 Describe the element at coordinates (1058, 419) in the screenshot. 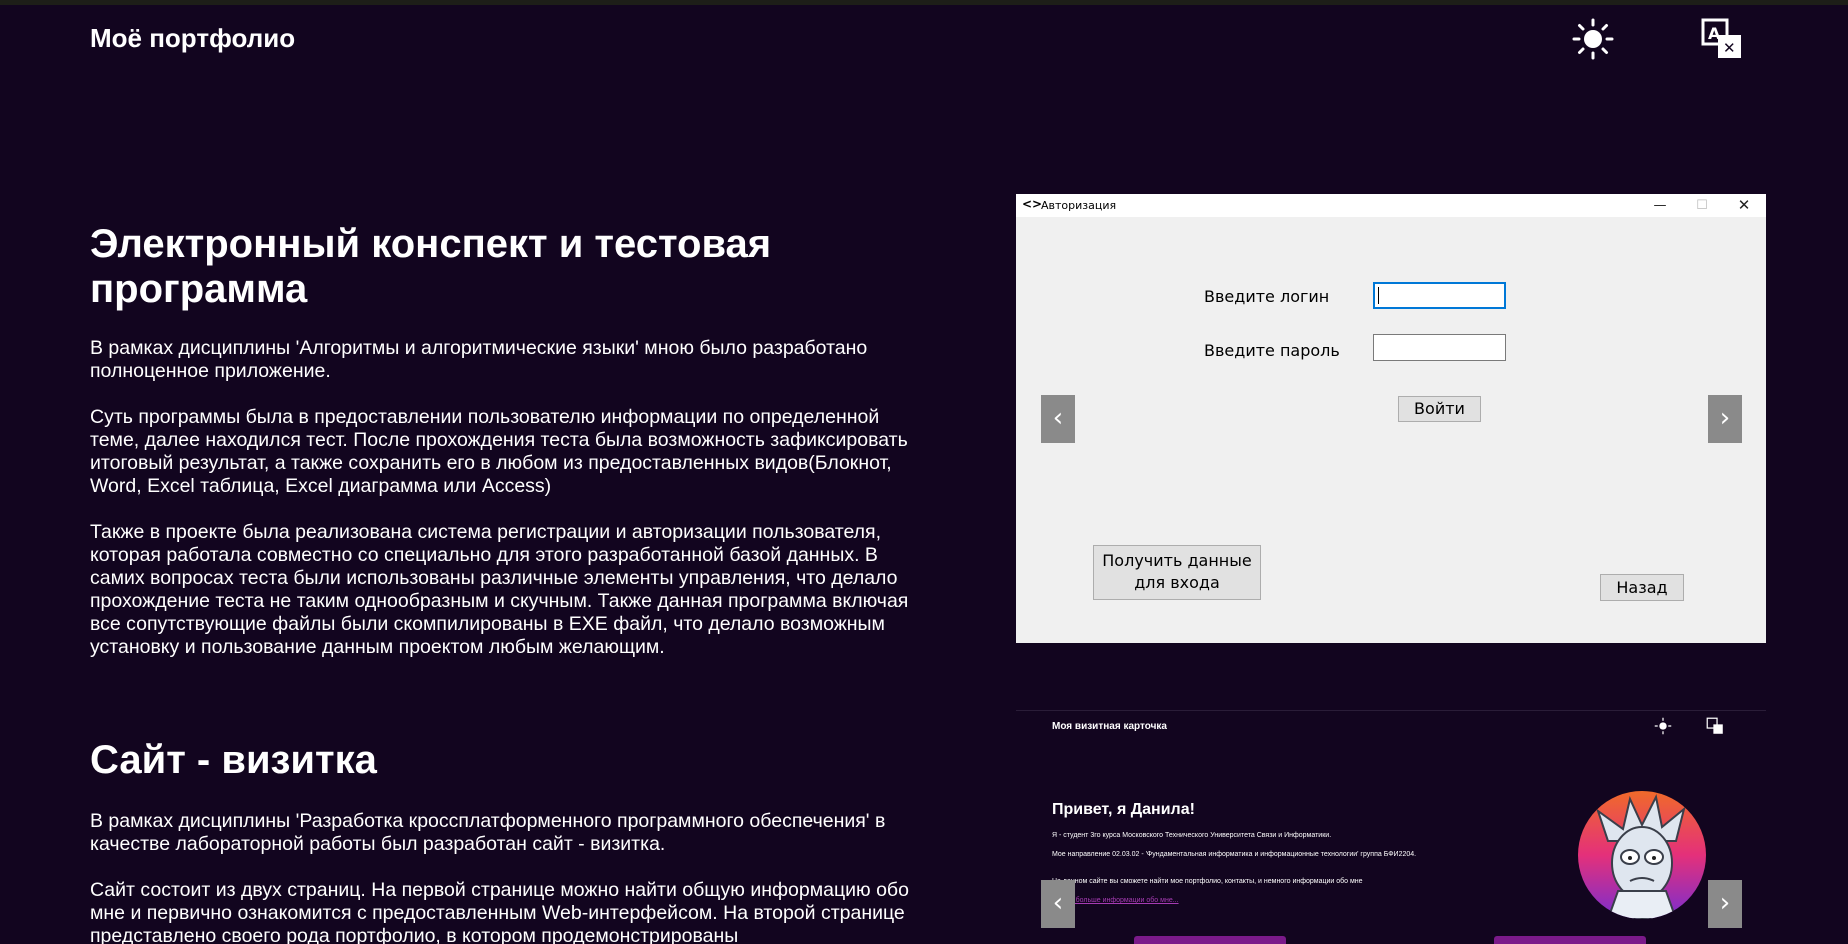

I see `carousel-prev-button: ‹` at that location.